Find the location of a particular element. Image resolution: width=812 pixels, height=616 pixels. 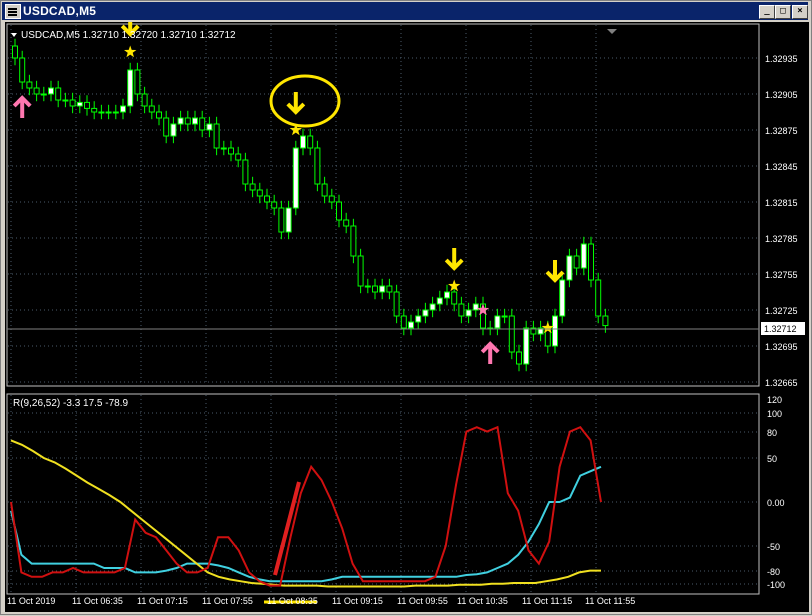

price-axis-label: 1.32845 is located at coordinates (781, 167).